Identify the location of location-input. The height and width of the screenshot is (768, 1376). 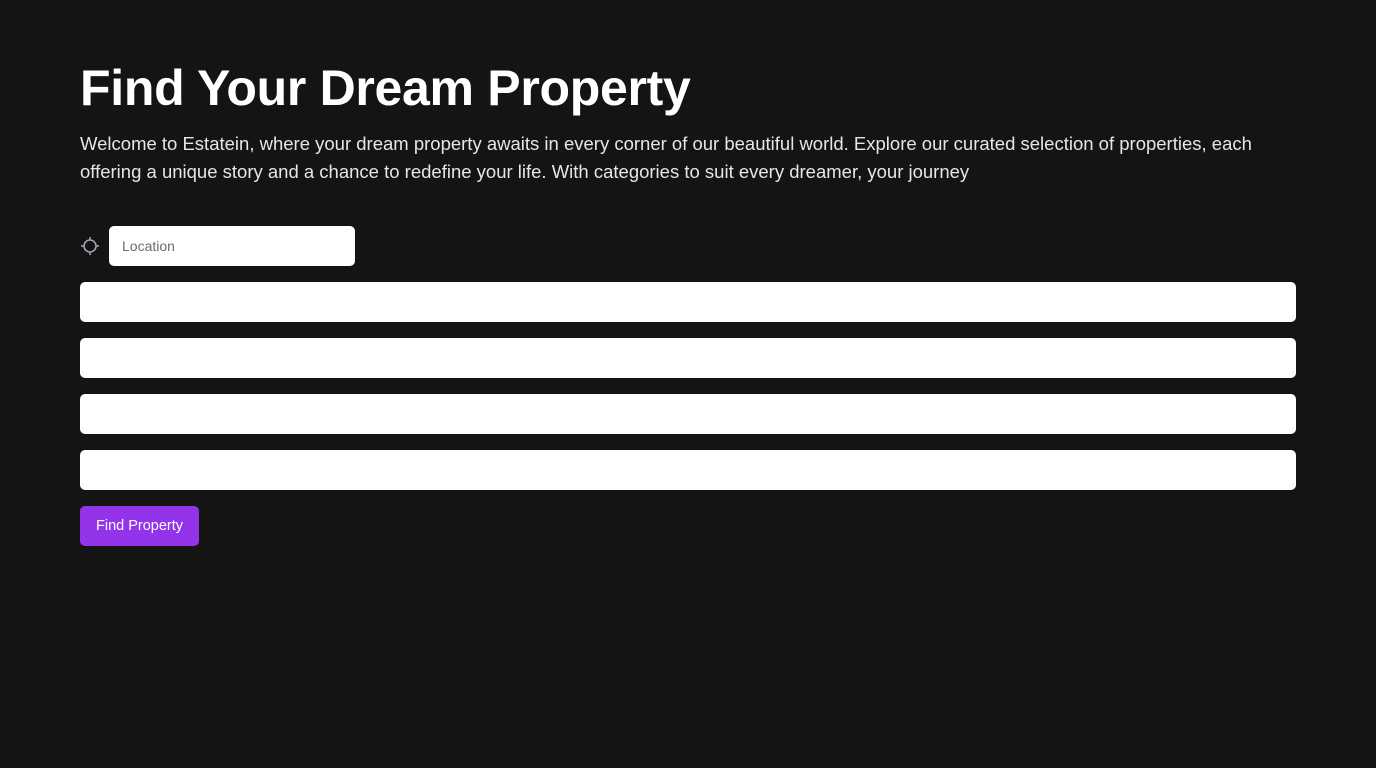
(232, 246).